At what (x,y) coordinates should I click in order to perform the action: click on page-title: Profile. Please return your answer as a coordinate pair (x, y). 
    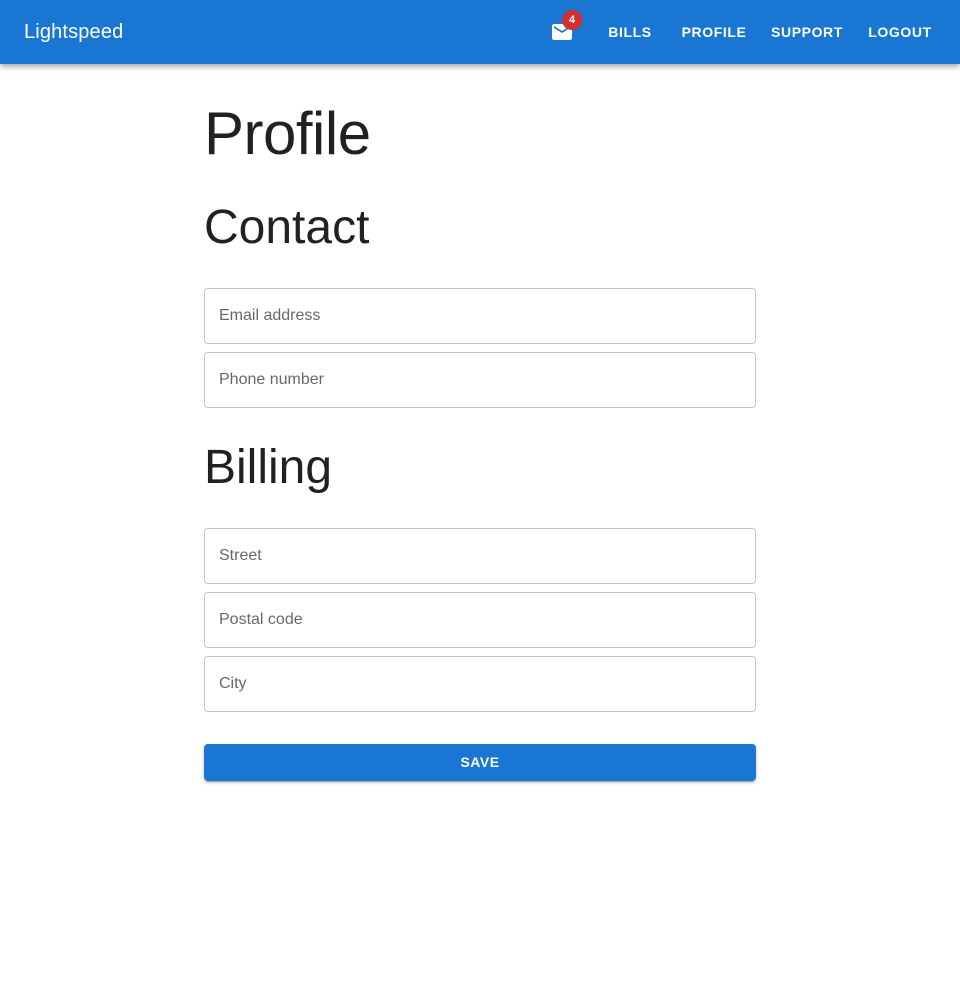
    Looking at the image, I should click on (287, 133).